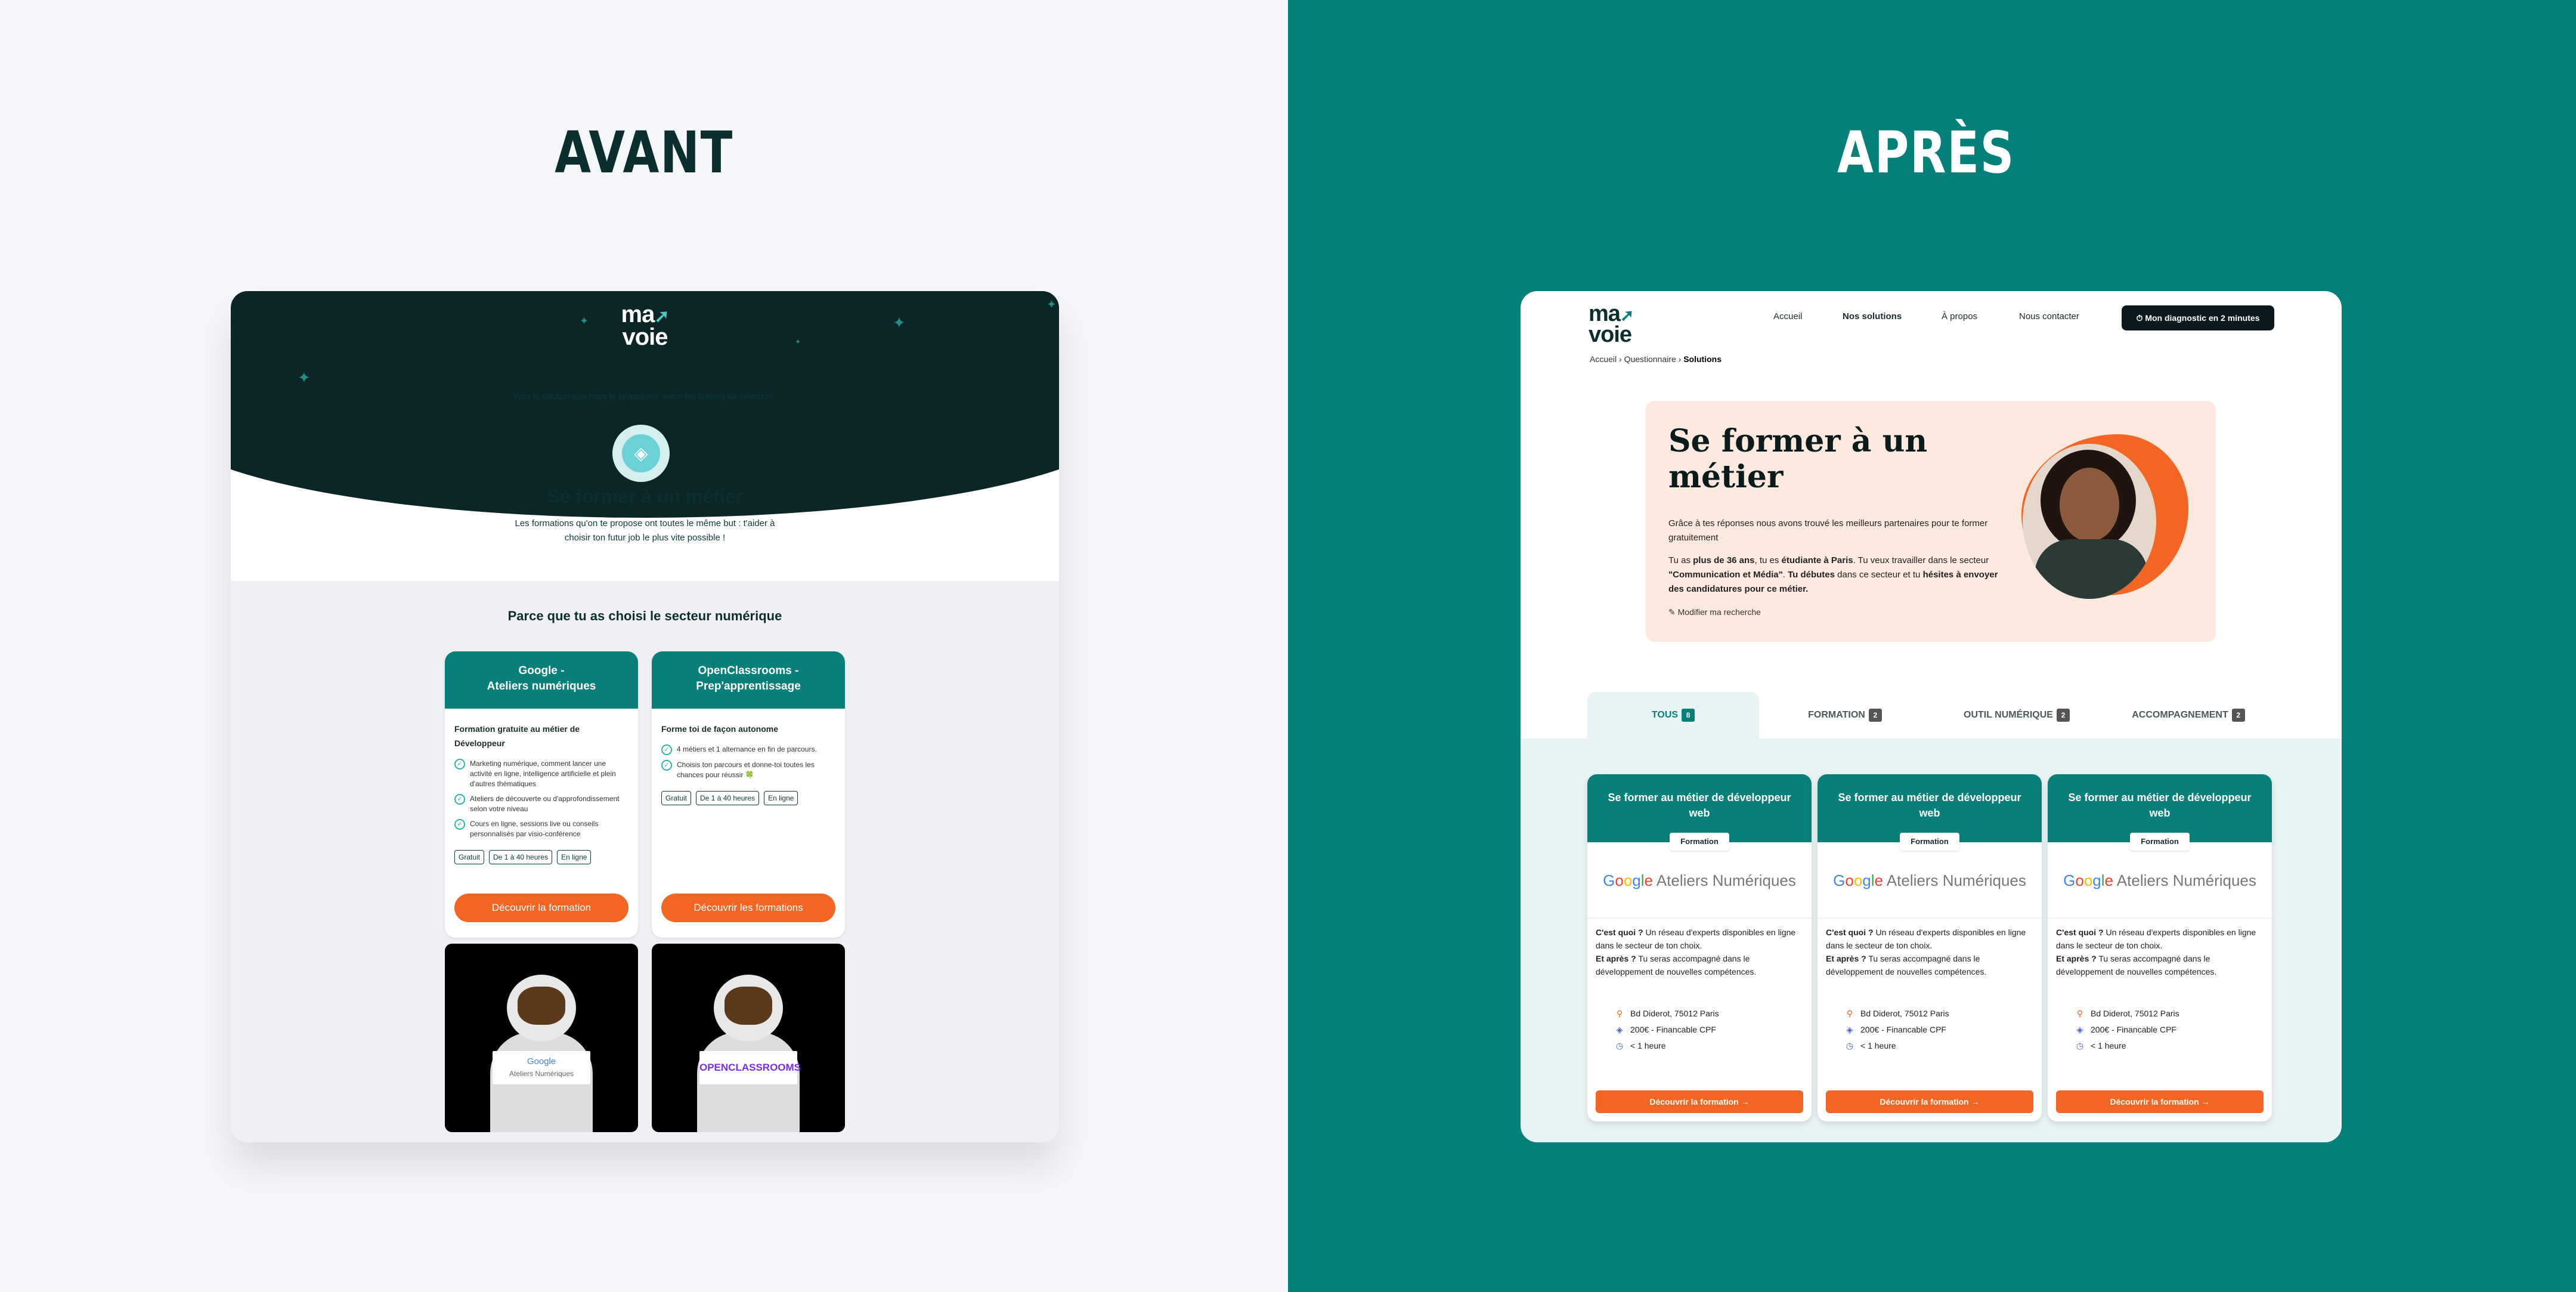 The width and height of the screenshot is (2576, 1292). I want to click on google-wordmark: Google, so click(1628, 880).